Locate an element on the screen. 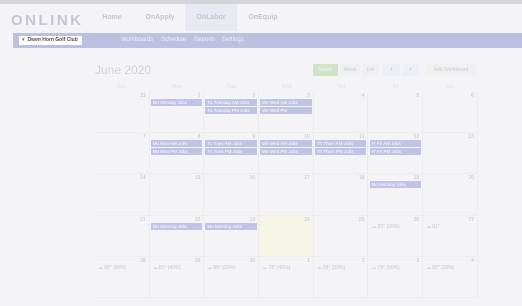 The width and height of the screenshot is (522, 306). weather-text: 81° (40%) is located at coordinates (169, 267).